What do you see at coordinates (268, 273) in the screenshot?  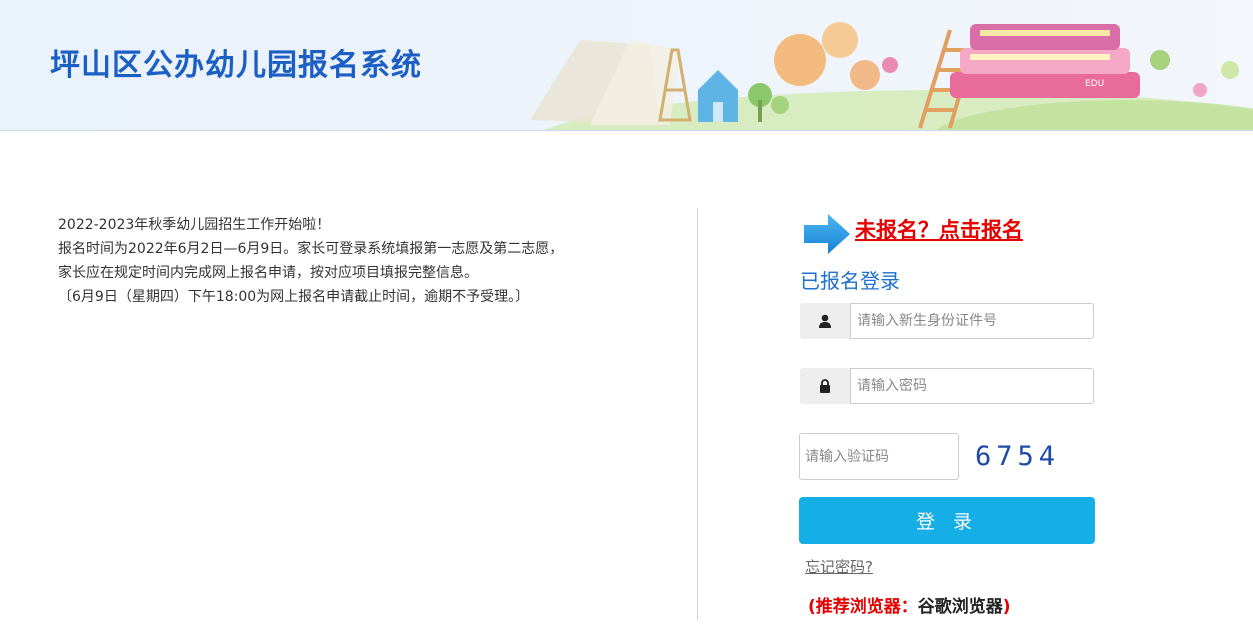 I see `notice-line: 家长应在规定时间内完成网上报名申请，按对应项目填报完整信息。` at bounding box center [268, 273].